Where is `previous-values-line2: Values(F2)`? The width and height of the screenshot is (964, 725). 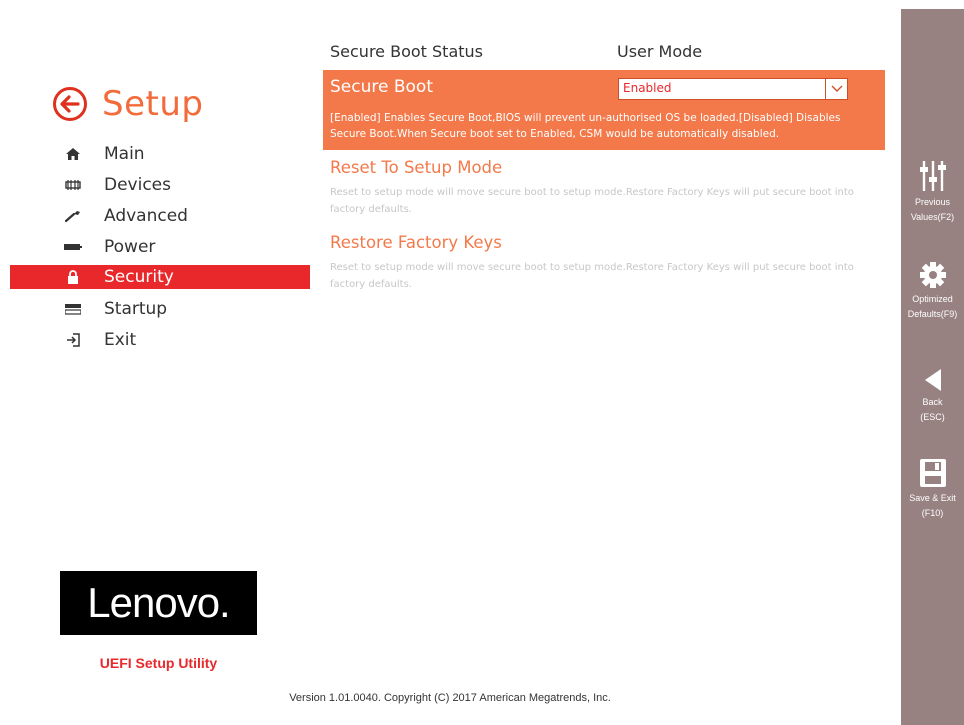 previous-values-line2: Values(F2) is located at coordinates (932, 217).